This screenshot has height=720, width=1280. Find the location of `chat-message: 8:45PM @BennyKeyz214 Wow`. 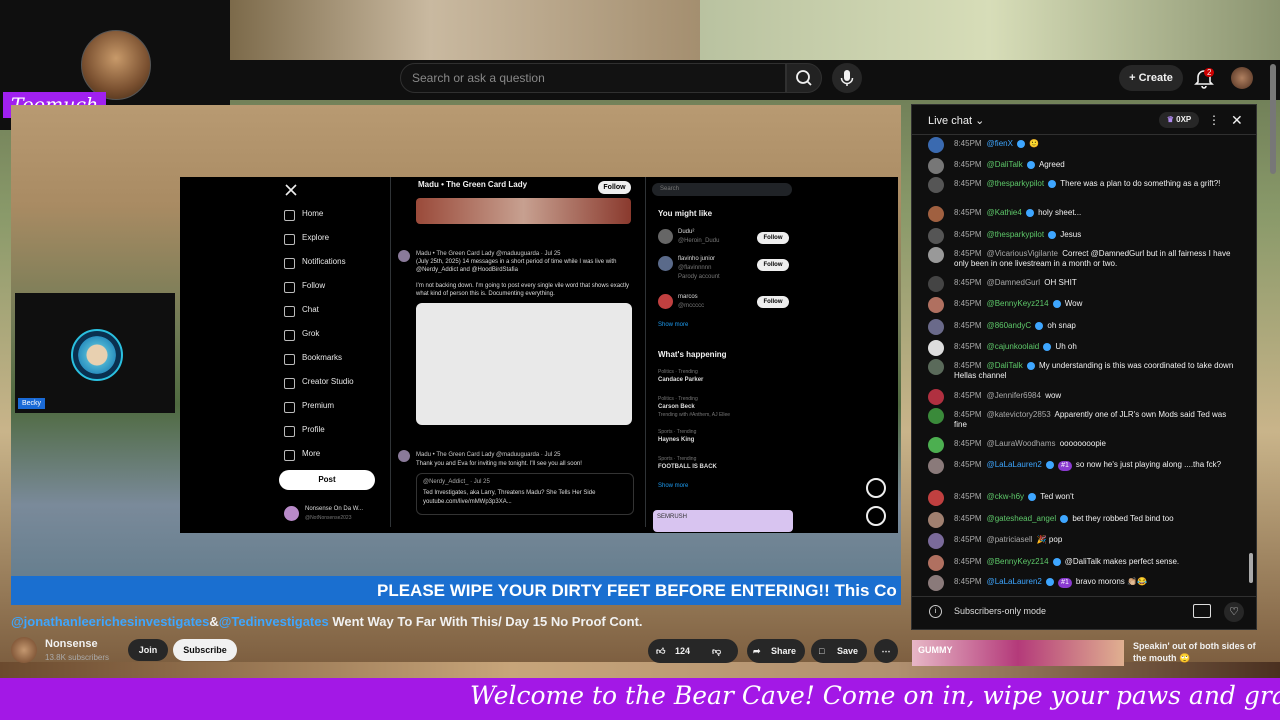

chat-message: 8:45PM @BennyKeyz214 Wow is located at coordinates (1095, 304).